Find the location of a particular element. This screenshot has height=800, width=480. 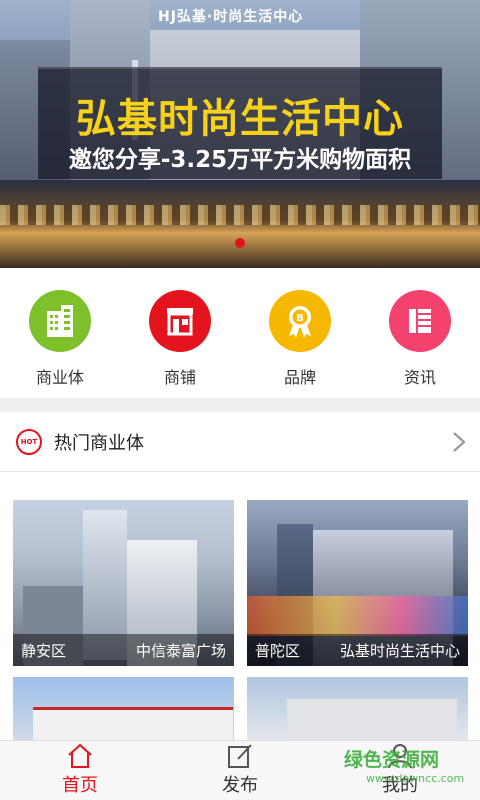

category-news: 资讯 is located at coordinates (420, 344).